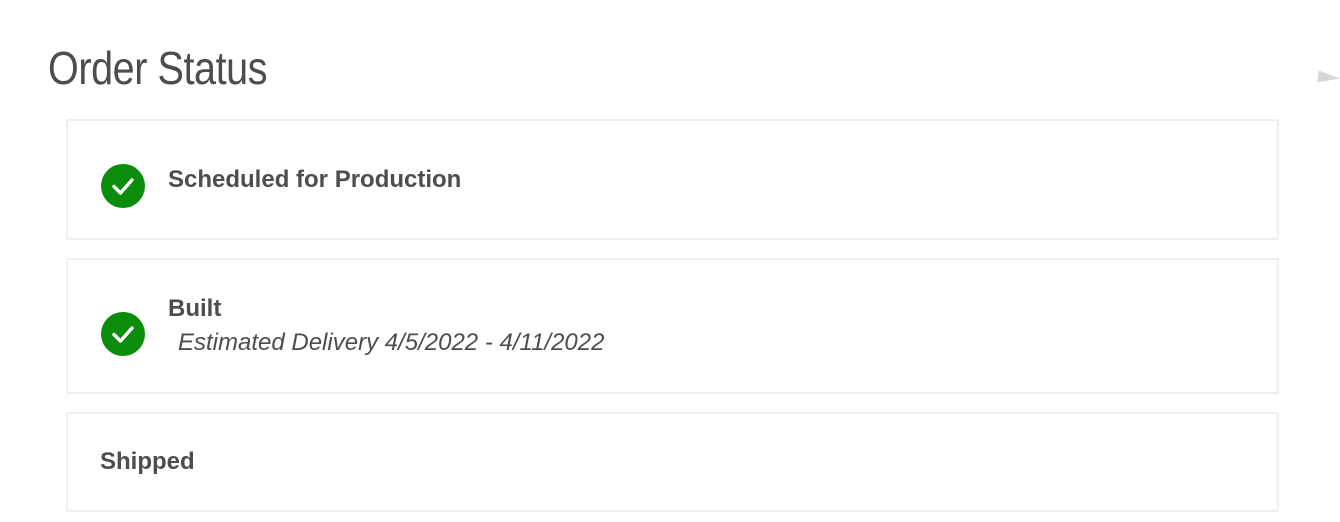 This screenshot has width=1340, height=522. I want to click on status-title: Built, so click(195, 308).